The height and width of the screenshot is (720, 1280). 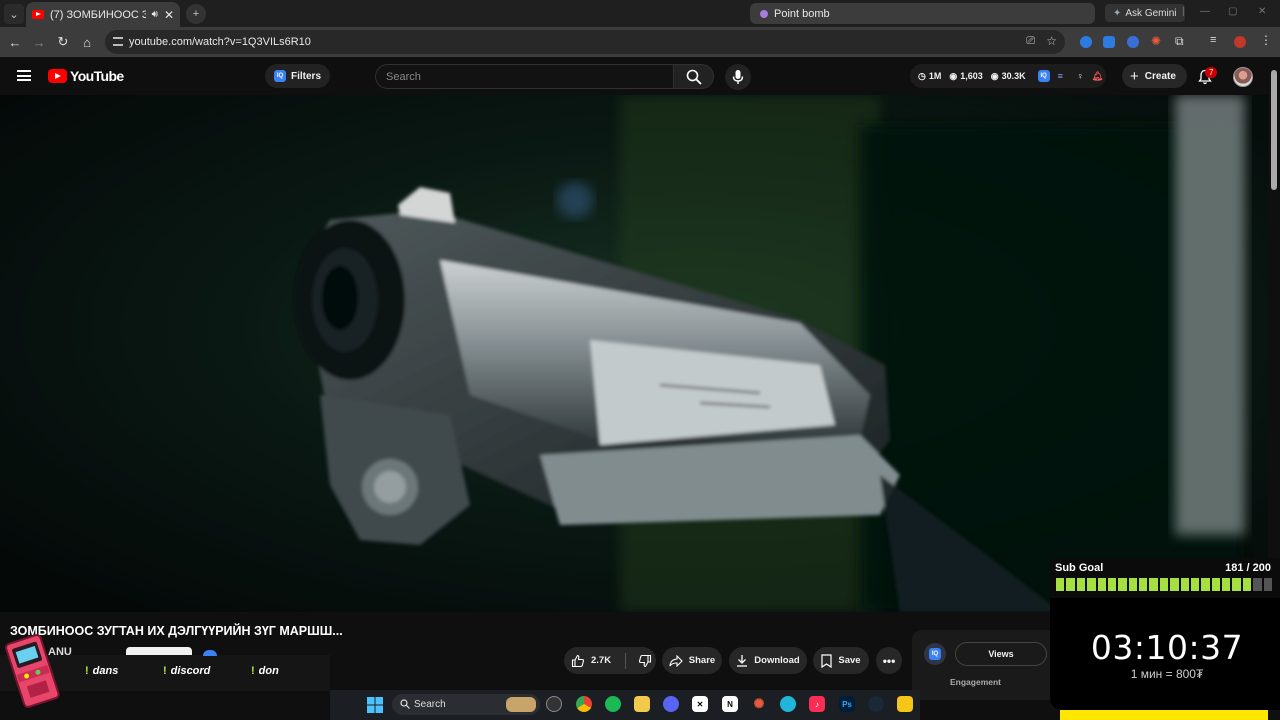 What do you see at coordinates (1167, 674) in the screenshot?
I see `timer-rate: 1 мин = 800₮` at bounding box center [1167, 674].